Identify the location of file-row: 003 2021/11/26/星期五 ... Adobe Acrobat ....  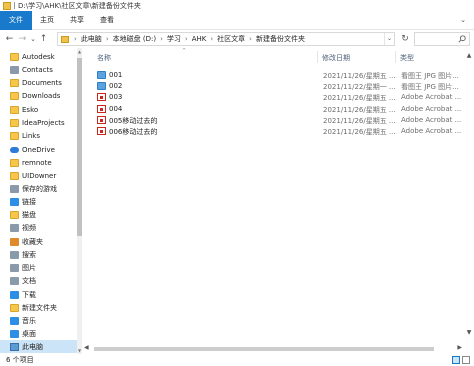
(284, 97).